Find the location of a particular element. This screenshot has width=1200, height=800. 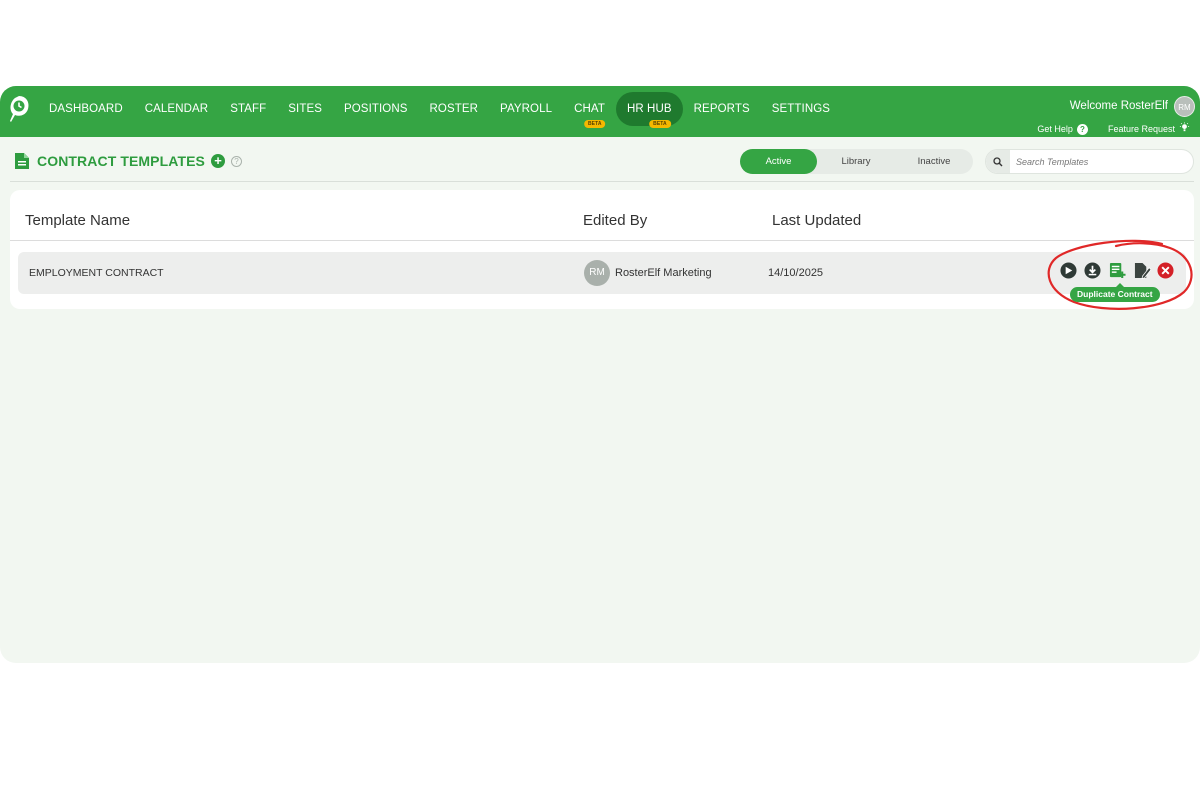

nav-settings: SETTINGS is located at coordinates (801, 109).